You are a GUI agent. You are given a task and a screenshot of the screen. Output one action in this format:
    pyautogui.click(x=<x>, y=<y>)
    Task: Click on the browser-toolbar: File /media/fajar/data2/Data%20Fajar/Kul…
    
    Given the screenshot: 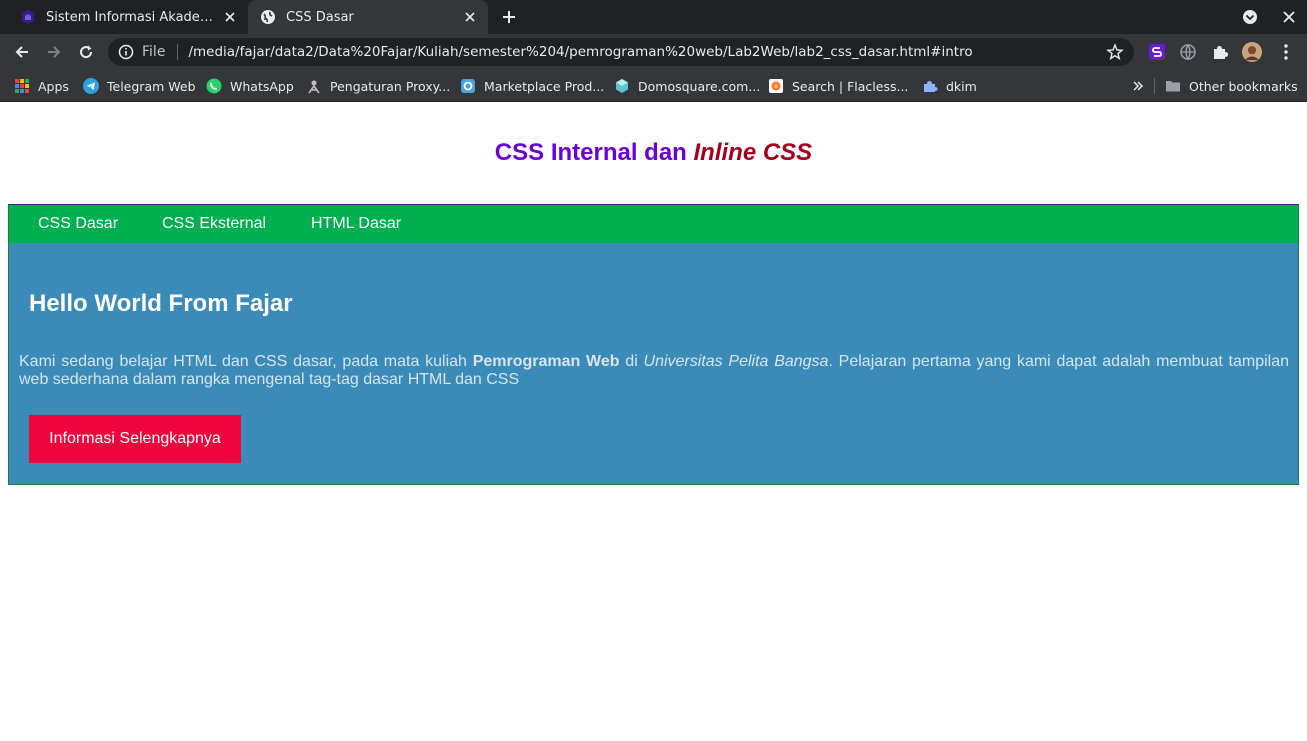 What is the action you would take?
    pyautogui.click(x=653, y=52)
    